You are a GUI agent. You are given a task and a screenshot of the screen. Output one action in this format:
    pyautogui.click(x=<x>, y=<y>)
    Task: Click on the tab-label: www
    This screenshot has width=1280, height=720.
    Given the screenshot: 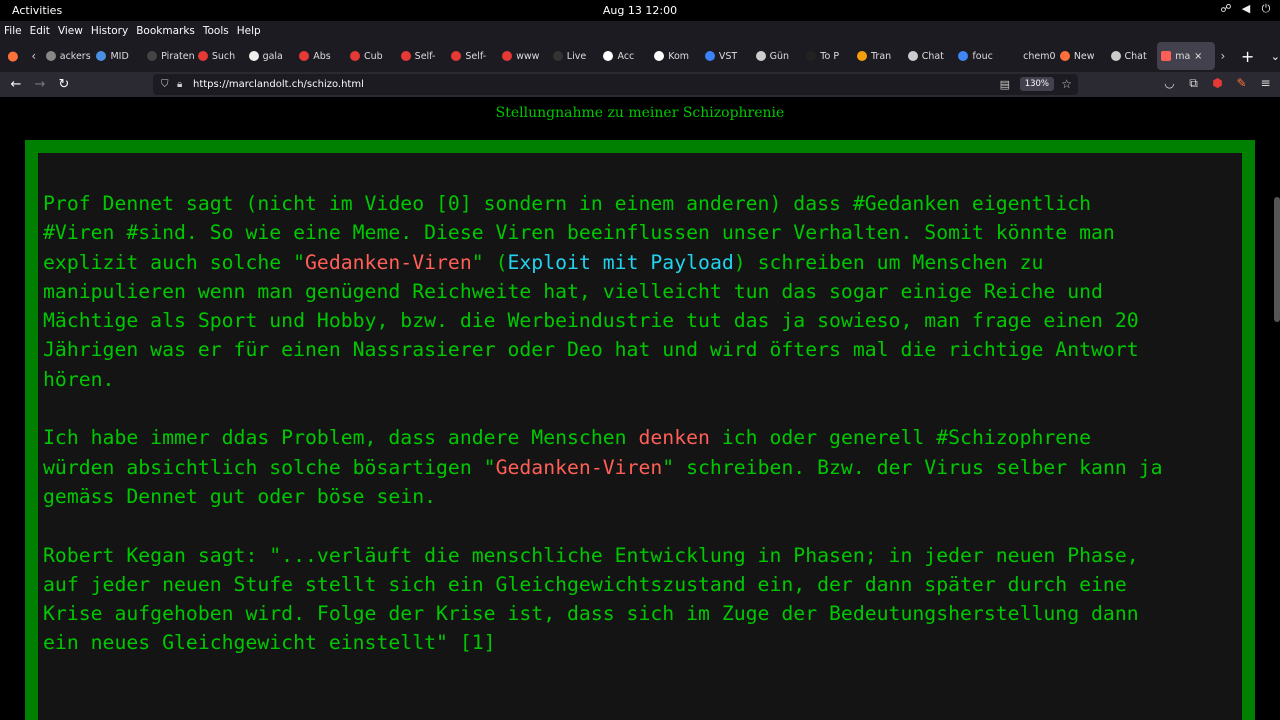 What is the action you would take?
    pyautogui.click(x=528, y=56)
    